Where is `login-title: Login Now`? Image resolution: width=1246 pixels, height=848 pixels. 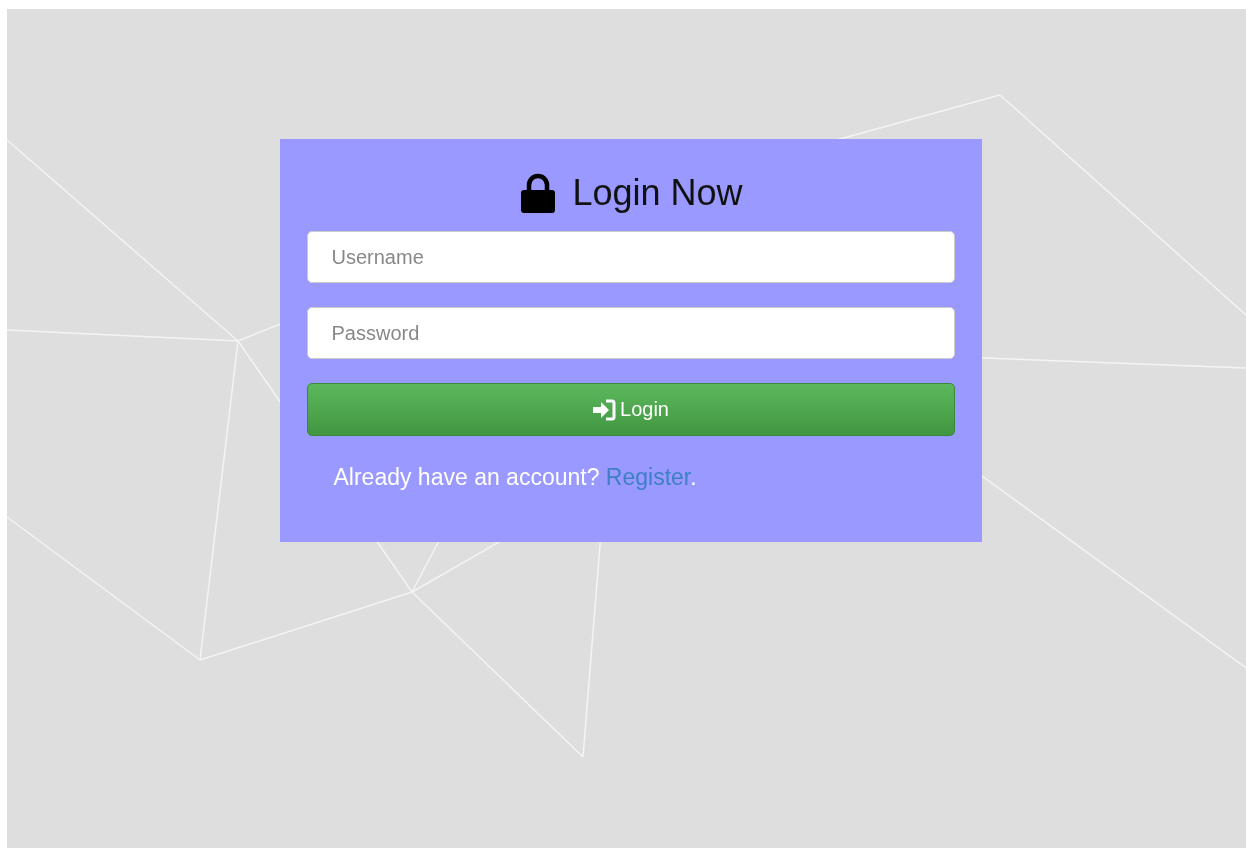
login-title: Login Now is located at coordinates (657, 193).